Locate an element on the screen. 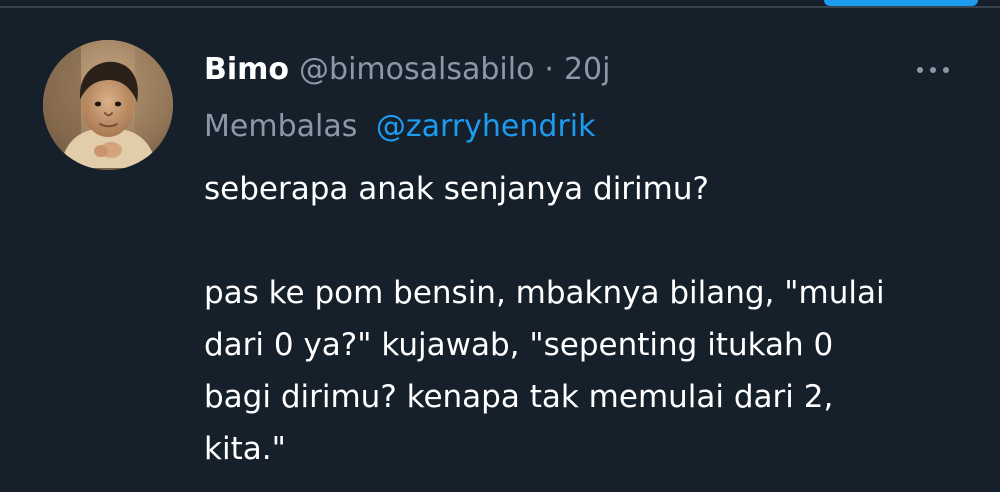  avatar is located at coordinates (108, 105).